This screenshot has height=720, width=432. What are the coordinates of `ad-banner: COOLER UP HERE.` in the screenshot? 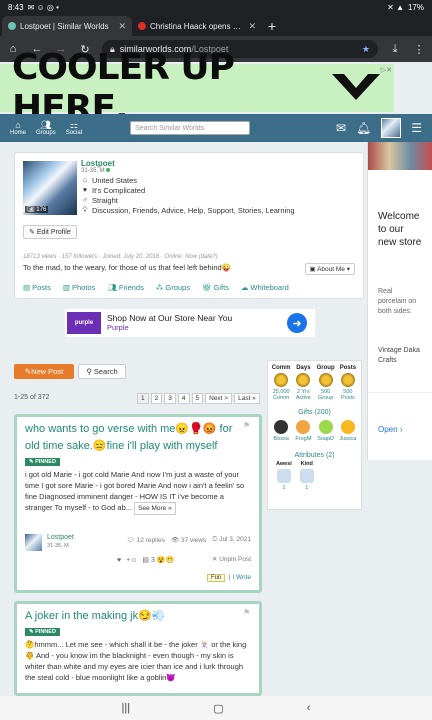 It's located at (197, 88).